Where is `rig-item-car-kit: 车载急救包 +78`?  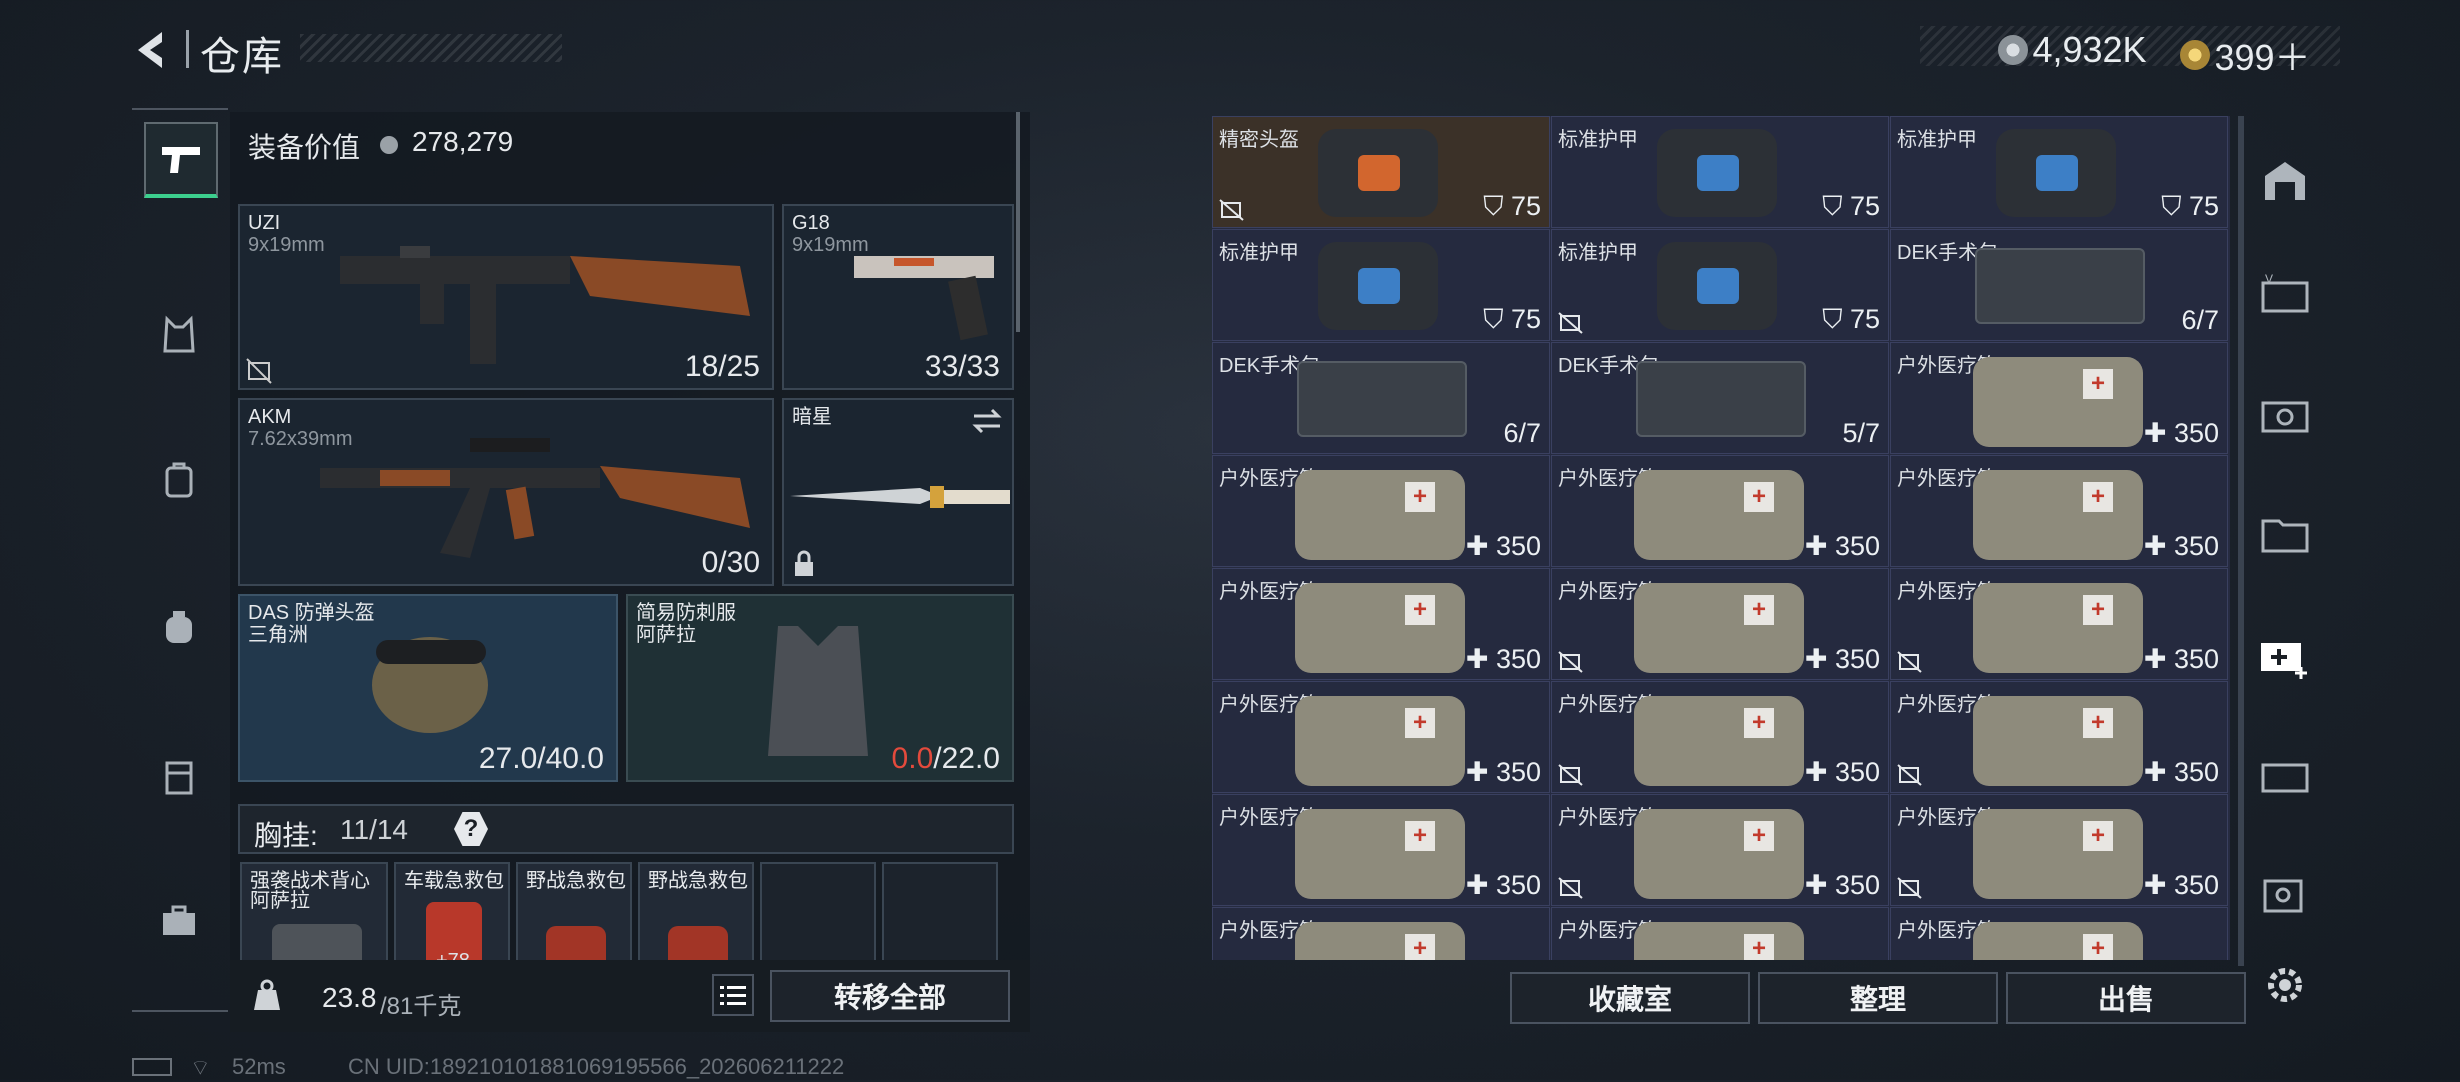 rig-item-car-kit: 车载急救包 +78 is located at coordinates (452, 917).